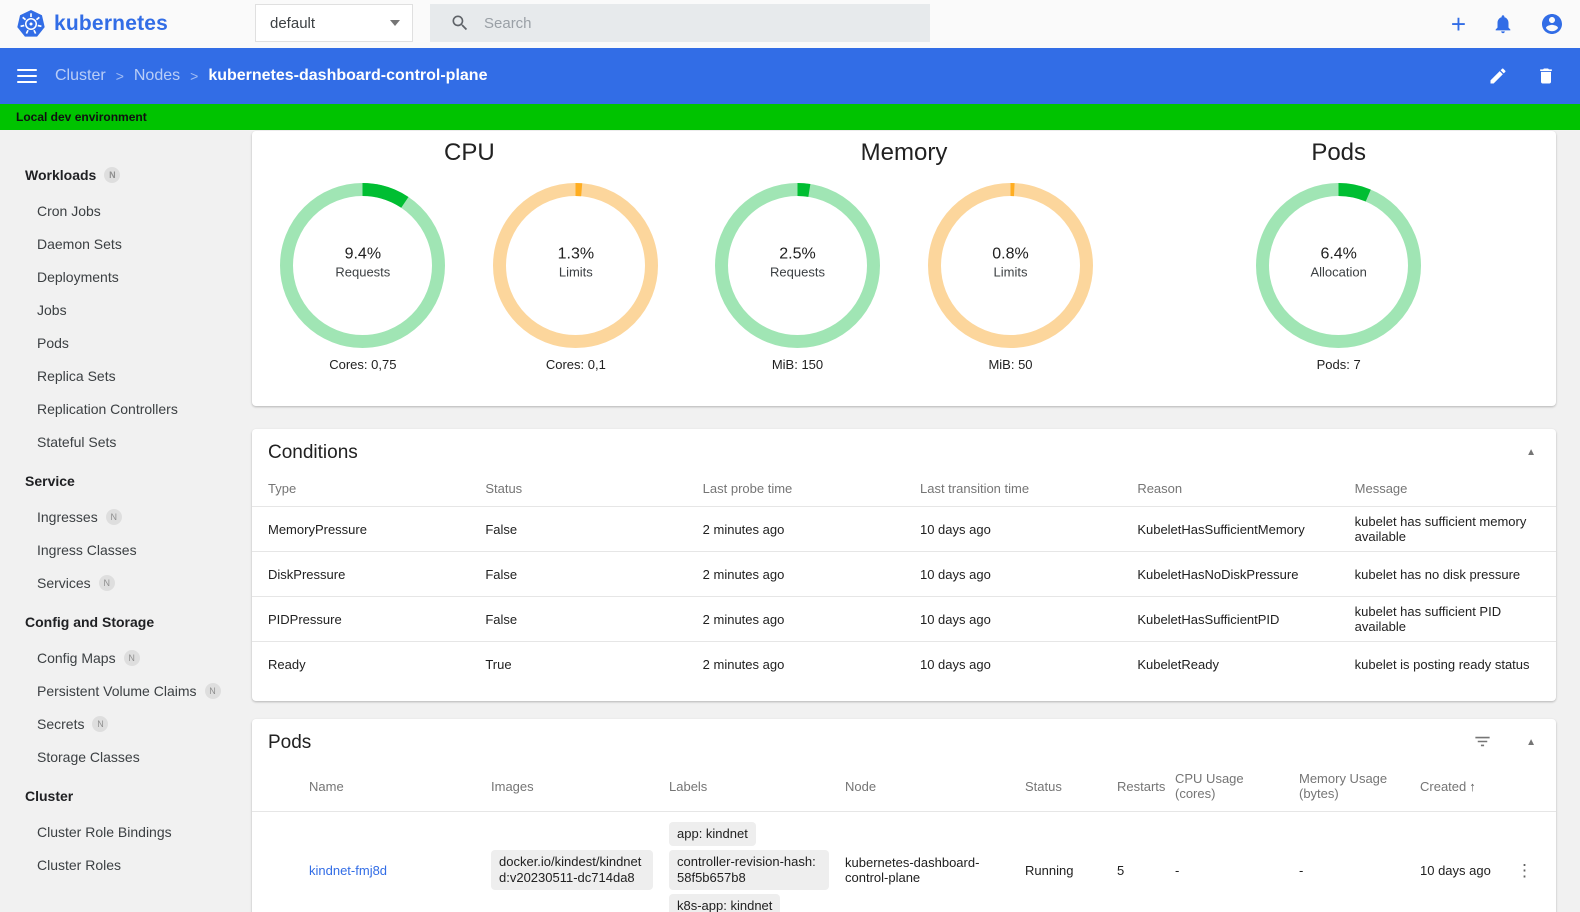 The image size is (1580, 912). What do you see at coordinates (117, 690) in the screenshot?
I see `sidebar-item-label: Persistent Volume Claims` at bounding box center [117, 690].